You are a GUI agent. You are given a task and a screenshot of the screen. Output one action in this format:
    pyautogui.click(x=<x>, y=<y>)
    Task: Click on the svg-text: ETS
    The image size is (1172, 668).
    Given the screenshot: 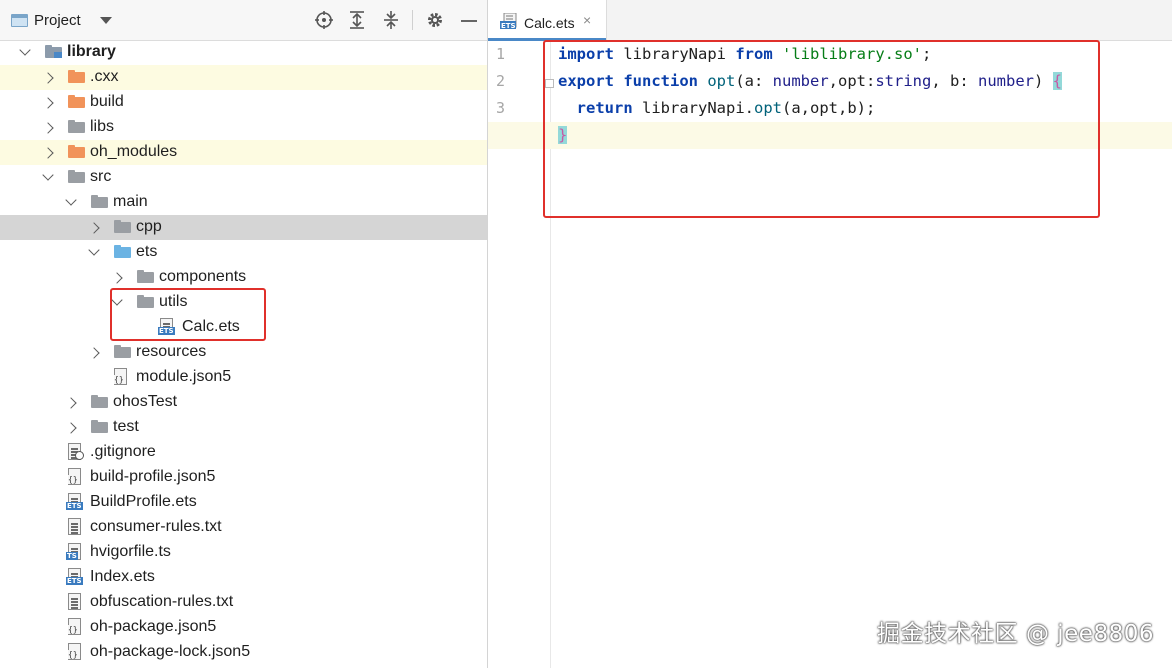 What is the action you would take?
    pyautogui.click(x=508, y=25)
    